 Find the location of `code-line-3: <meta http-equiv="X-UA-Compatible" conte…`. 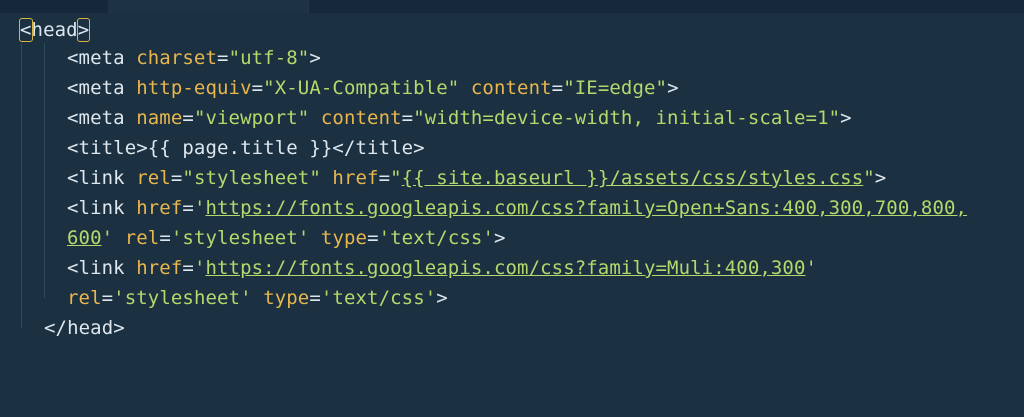

code-line-3: <meta http-equiv="X-UA-Compatible" conte… is located at coordinates (373, 88).